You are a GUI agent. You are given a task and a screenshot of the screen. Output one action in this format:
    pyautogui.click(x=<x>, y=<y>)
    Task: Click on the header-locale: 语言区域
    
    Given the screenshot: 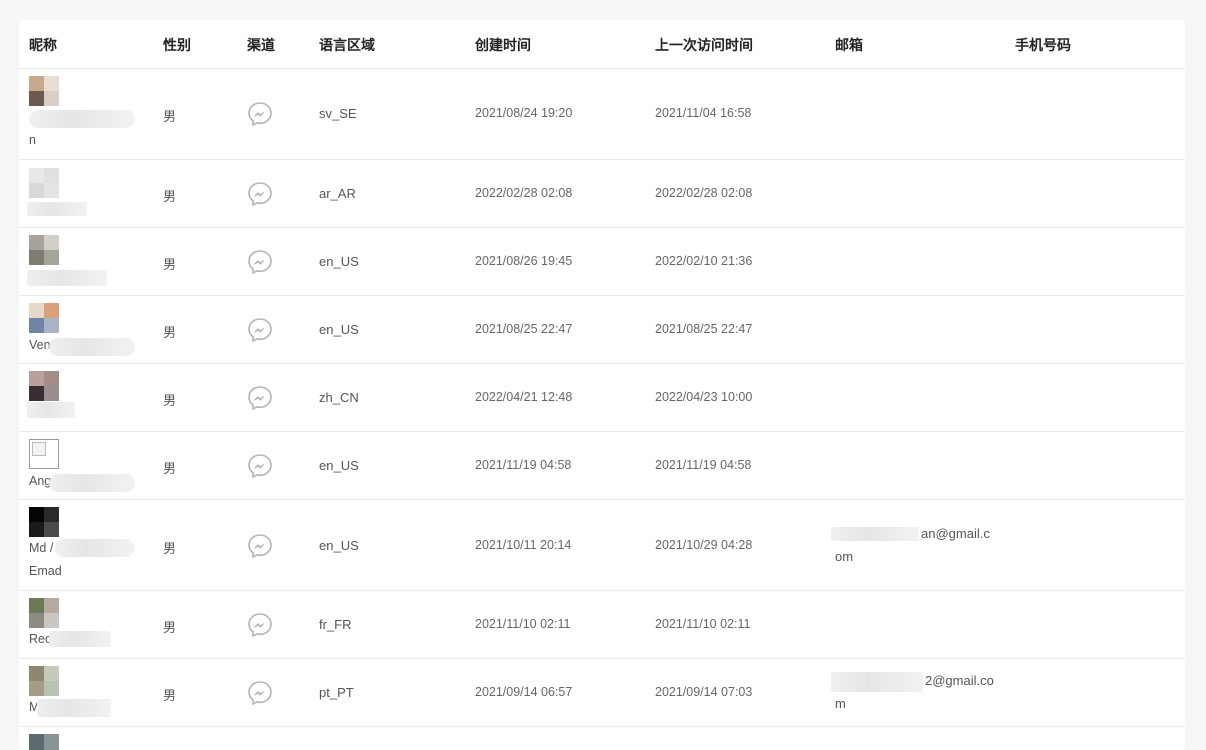 What is the action you would take?
    pyautogui.click(x=347, y=45)
    